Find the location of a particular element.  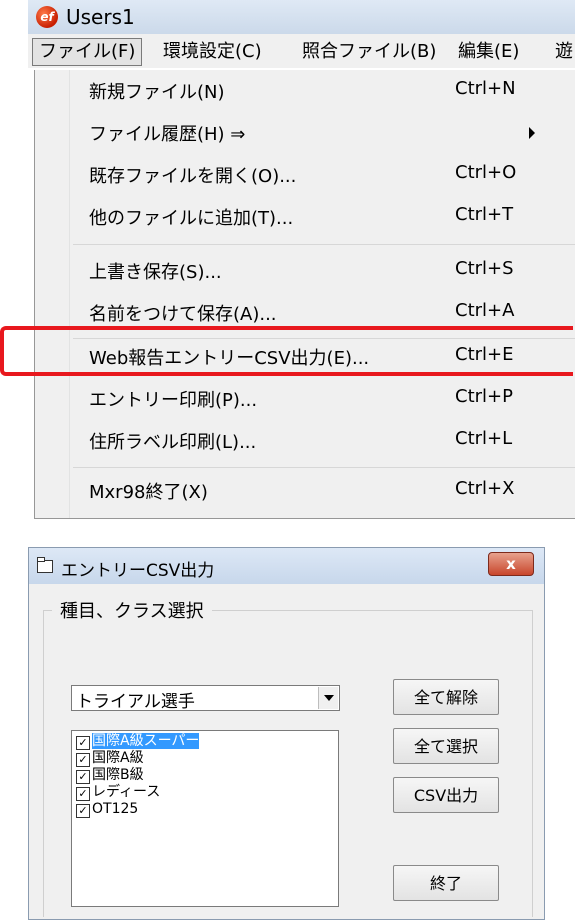

menu-item-shortcut: Ctrl+N is located at coordinates (485, 88).